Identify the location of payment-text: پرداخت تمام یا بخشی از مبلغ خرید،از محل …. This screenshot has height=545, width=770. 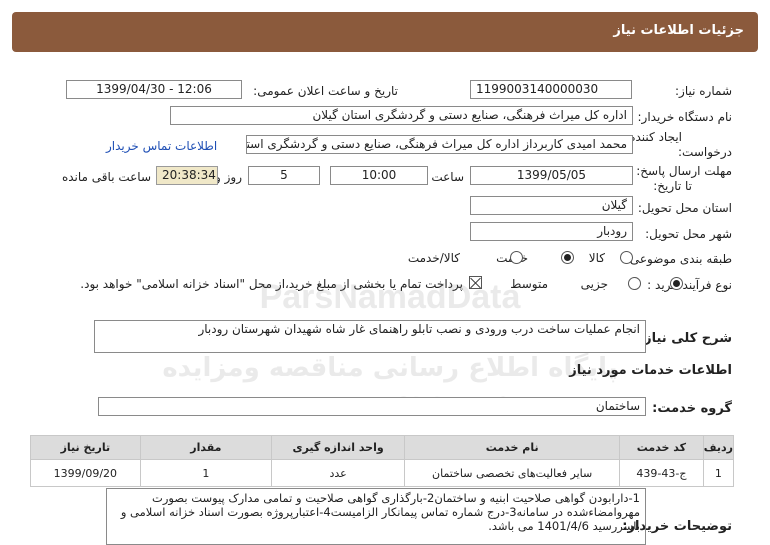
(271, 284).